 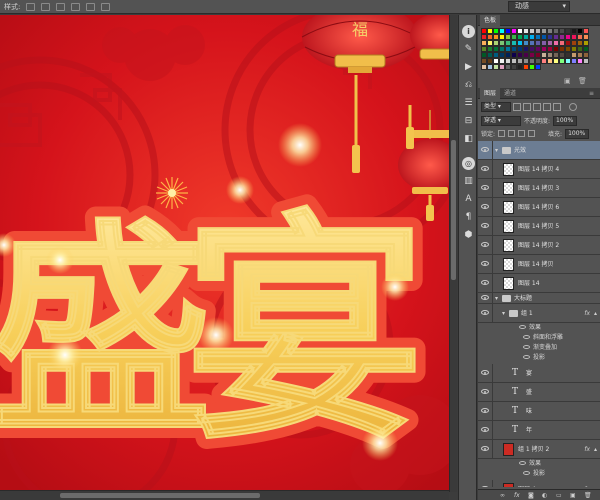 I want to click on delete-swatch-icon: 🗑, so click(x=582, y=81).